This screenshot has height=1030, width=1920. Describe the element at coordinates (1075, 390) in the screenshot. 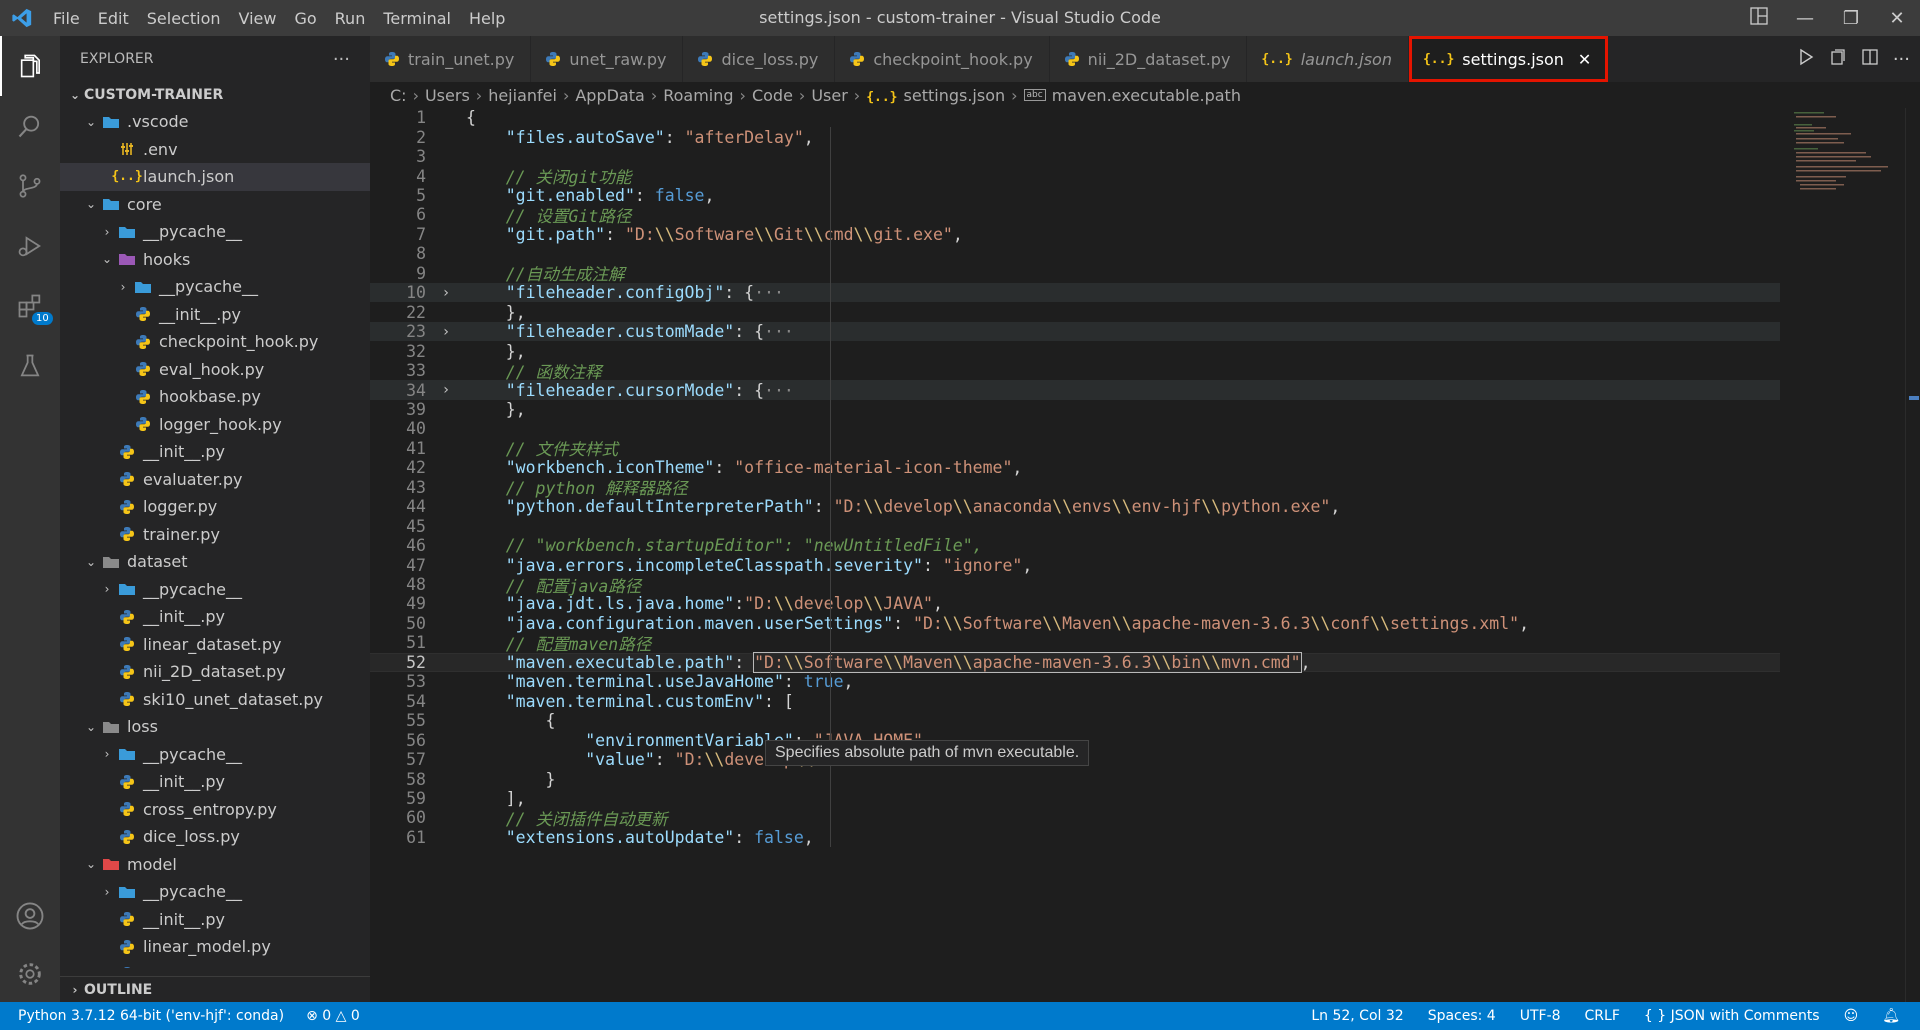

I see `code-line: 34 › "fileheader.cursorMode": {···` at that location.